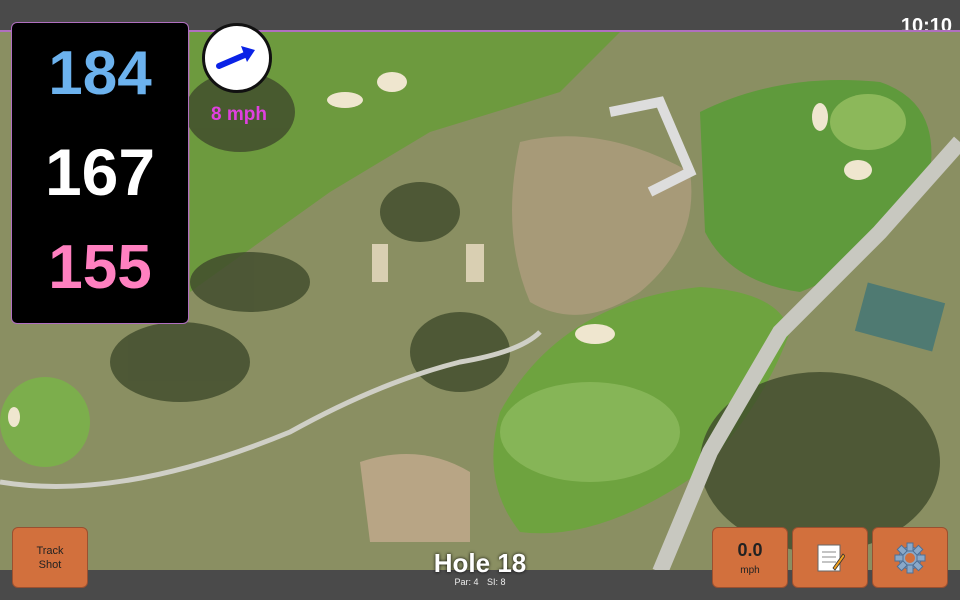  I want to click on hole-stroke-index: SI: 8, so click(496, 582).